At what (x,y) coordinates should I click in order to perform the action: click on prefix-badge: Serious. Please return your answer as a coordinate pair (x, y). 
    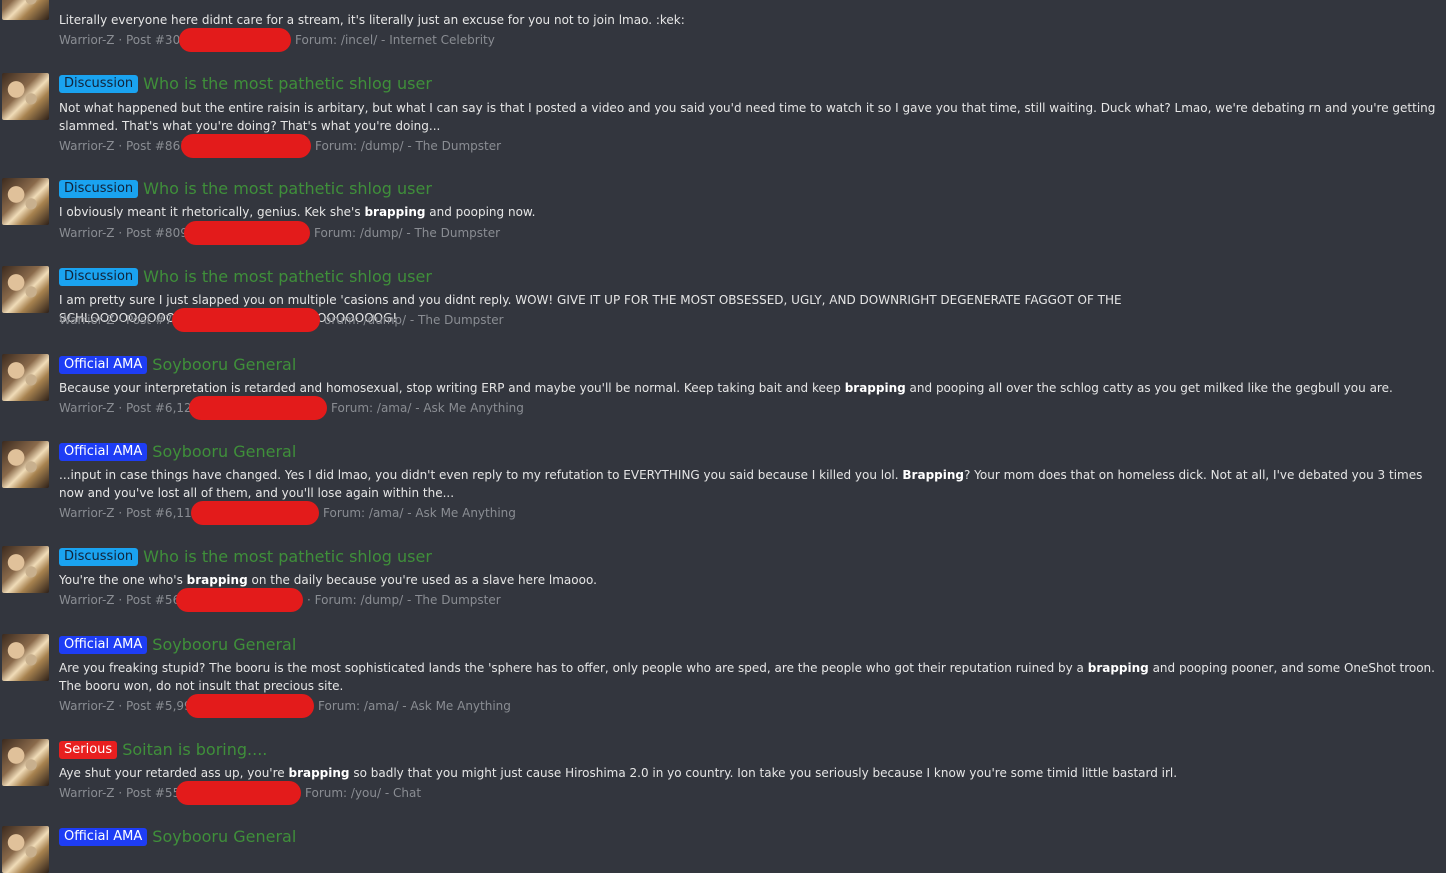
    Looking at the image, I should click on (88, 750).